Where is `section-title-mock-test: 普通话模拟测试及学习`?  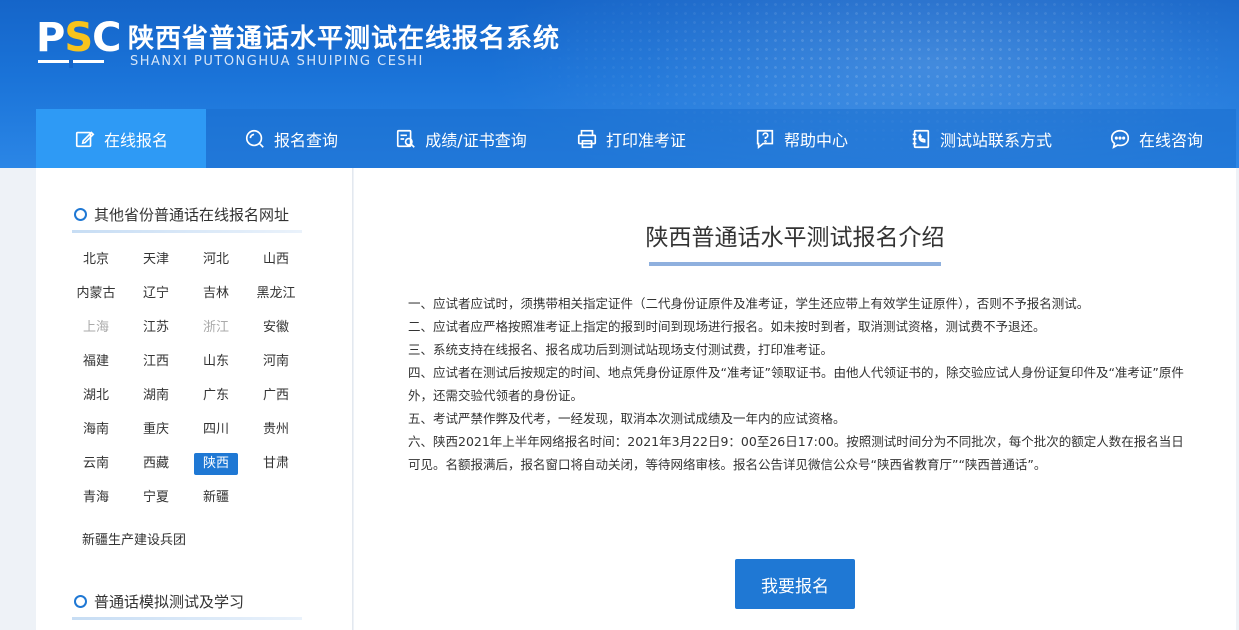
section-title-mock-test: 普通话模拟测试及学习 is located at coordinates (159, 601).